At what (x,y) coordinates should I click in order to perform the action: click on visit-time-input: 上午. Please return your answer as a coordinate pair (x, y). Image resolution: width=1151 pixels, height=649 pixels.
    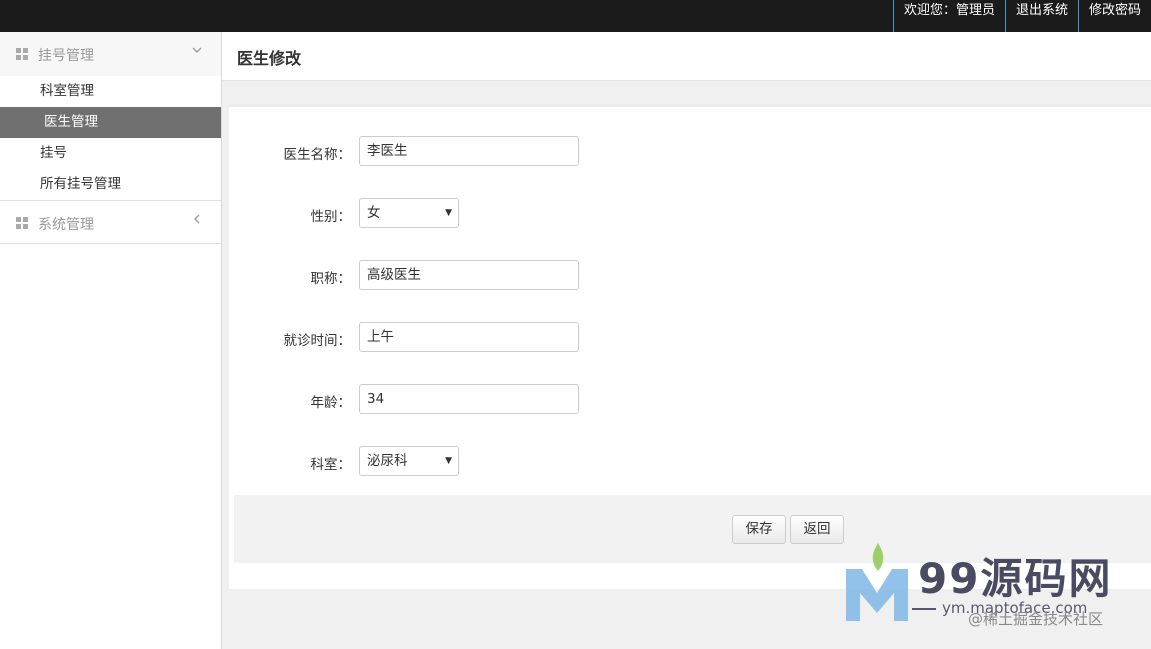
    Looking at the image, I should click on (469, 337).